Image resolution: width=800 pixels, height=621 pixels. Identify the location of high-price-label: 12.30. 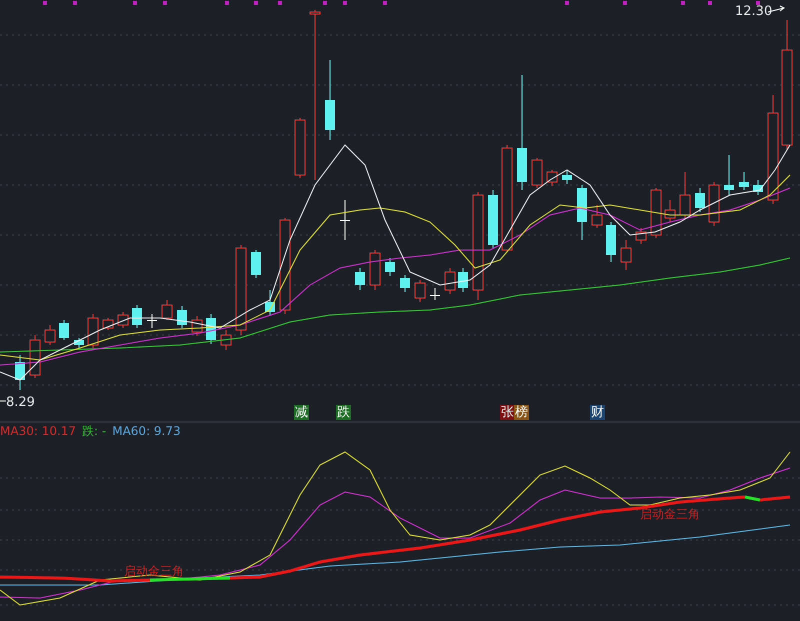
(753, 11).